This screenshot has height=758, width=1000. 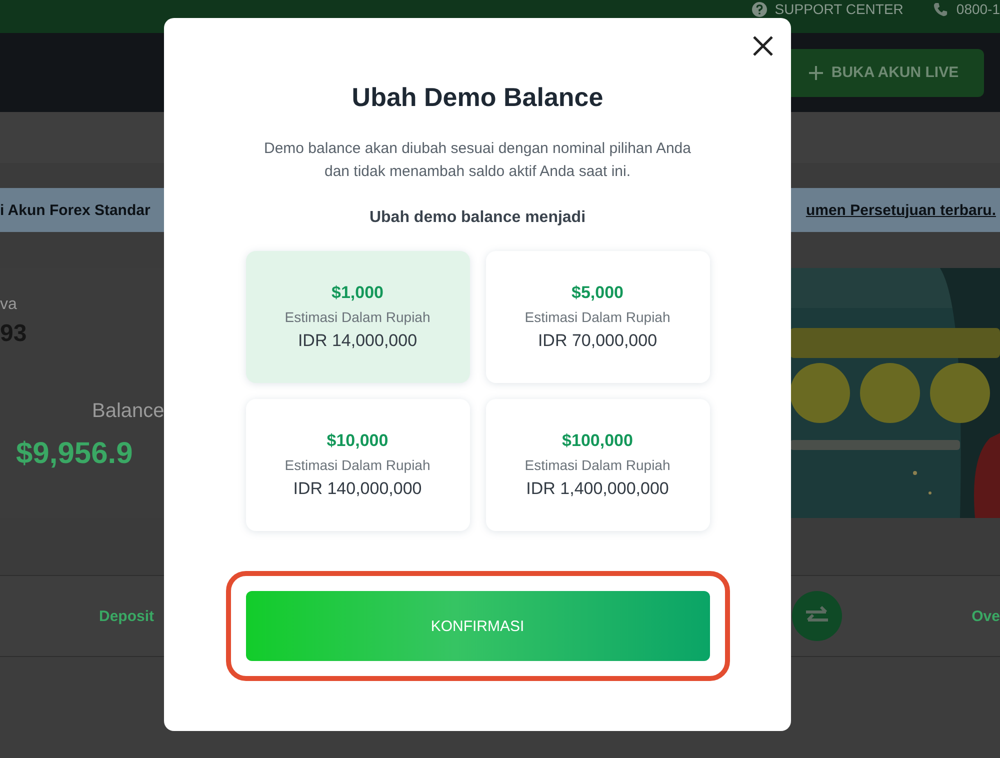 I want to click on balance-option: $100,000 Estimasi Dalam Rupiah IDR 1,400,000,000, so click(x=598, y=465).